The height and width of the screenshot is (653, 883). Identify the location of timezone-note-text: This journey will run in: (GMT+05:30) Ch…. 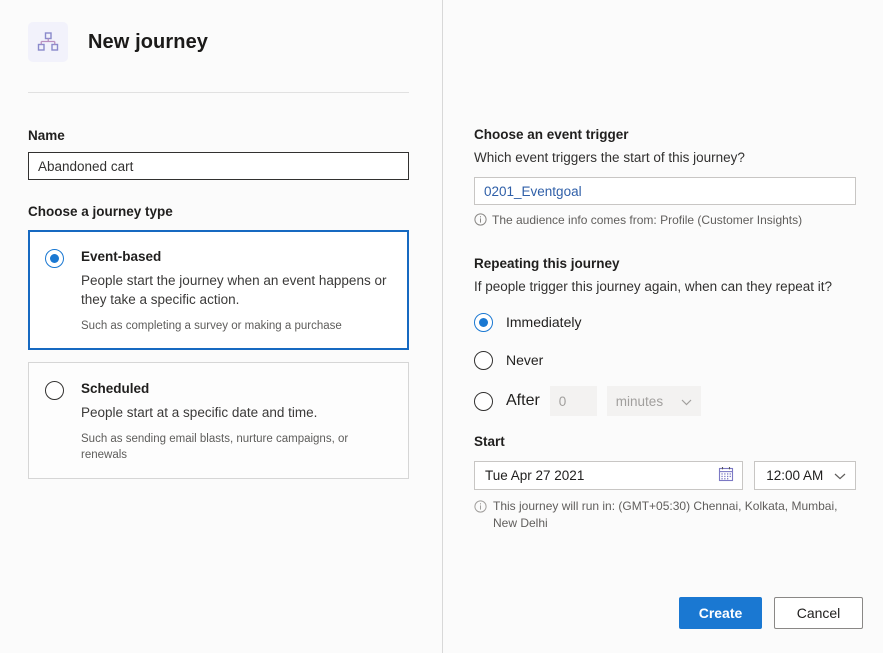
(665, 514).